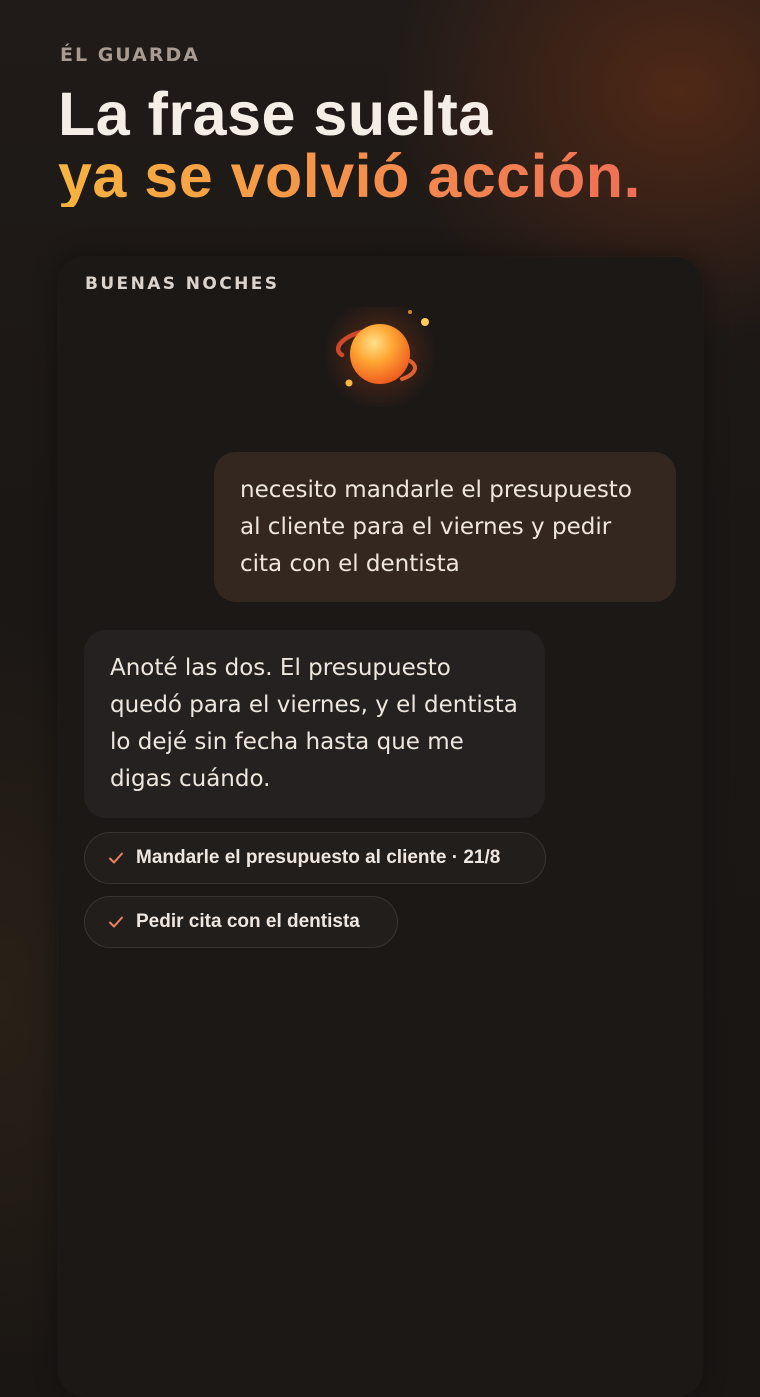 The image size is (760, 1397). What do you see at coordinates (248, 921) in the screenshot?
I see `task-chip-label: Pedir cita con el dentista` at bounding box center [248, 921].